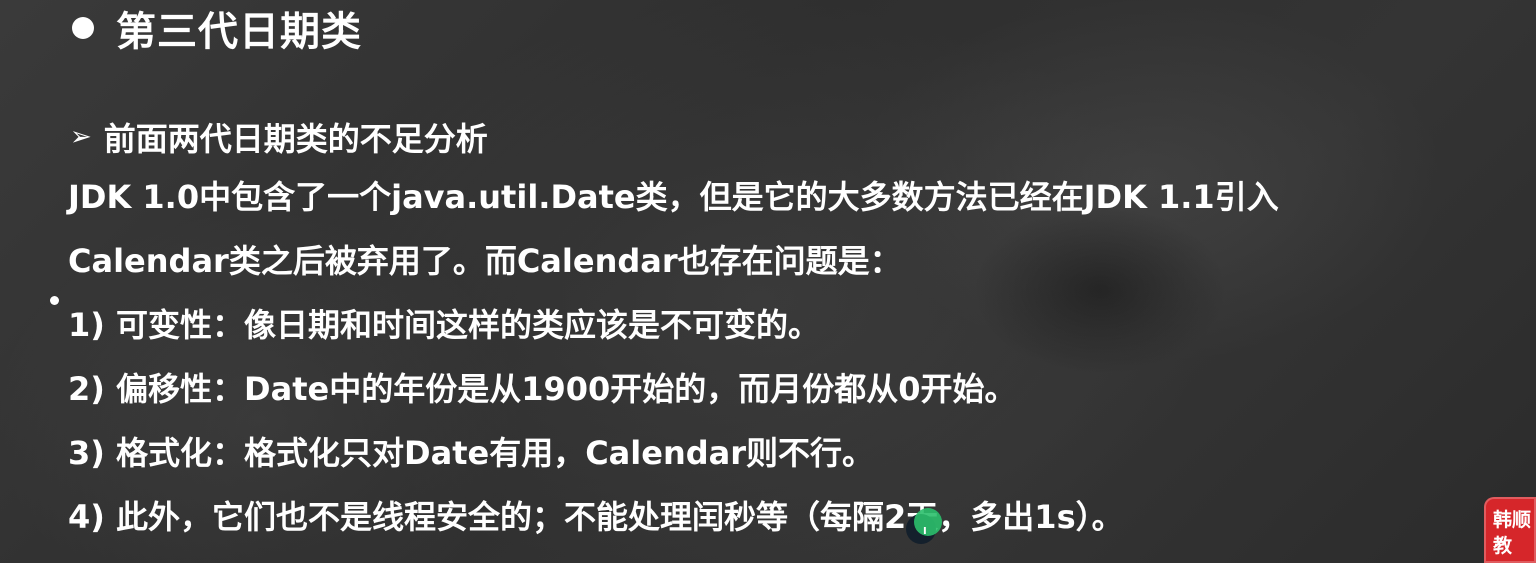 The image size is (1536, 563). Describe the element at coordinates (444, 325) in the screenshot. I see `body-line-3: 1) 可变性：像日期和时间这样的类应该是不可变的。` at that location.